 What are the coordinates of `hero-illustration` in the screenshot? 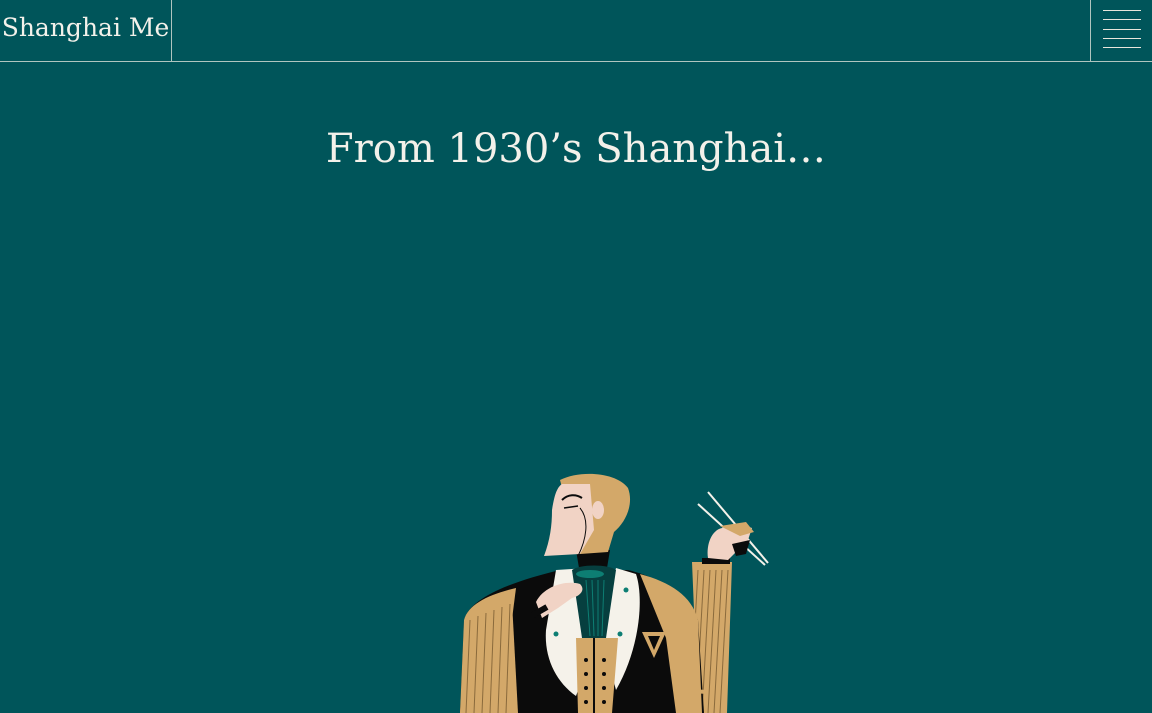 It's located at (610, 591).